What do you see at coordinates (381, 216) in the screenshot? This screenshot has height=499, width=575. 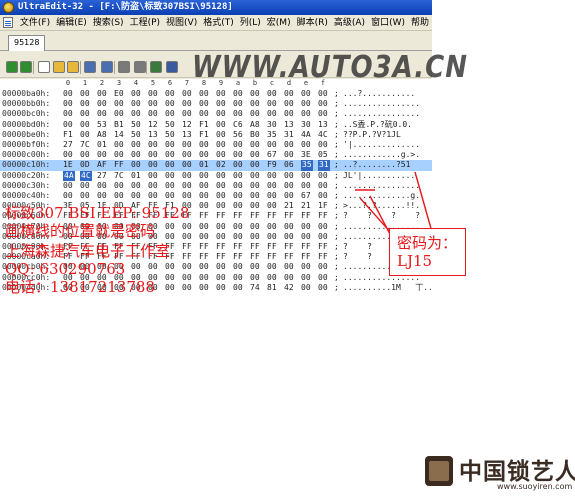 I see `ascii-column: ? ? ? ?` at bounding box center [381, 216].